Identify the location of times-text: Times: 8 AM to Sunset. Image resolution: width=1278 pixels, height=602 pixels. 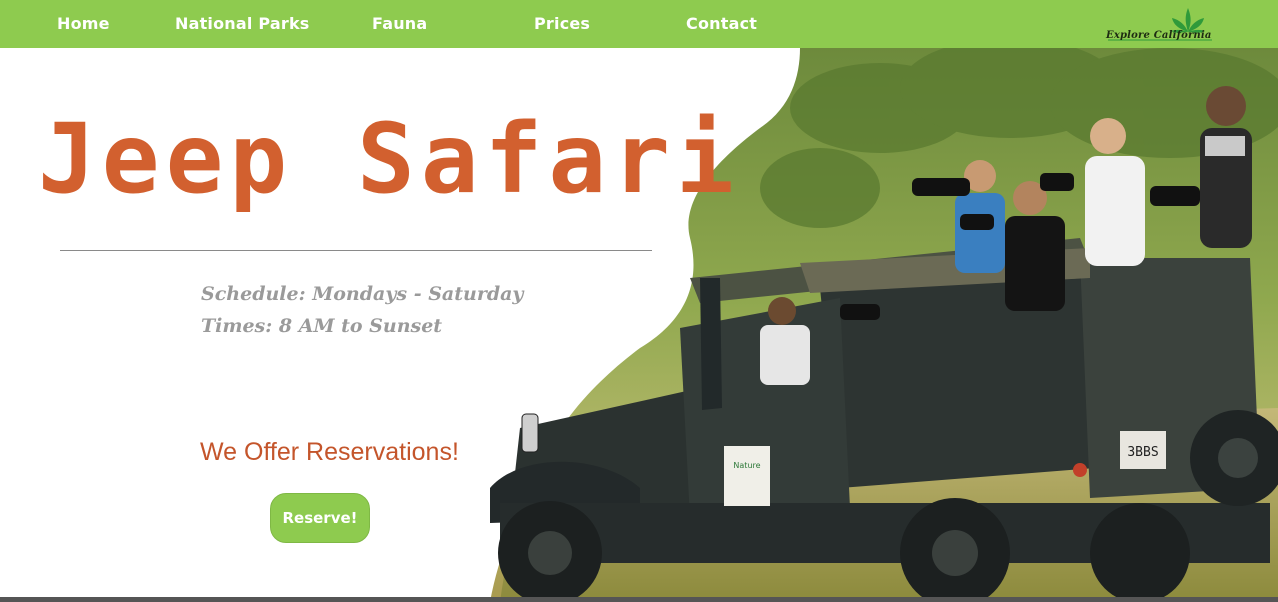
(322, 326).